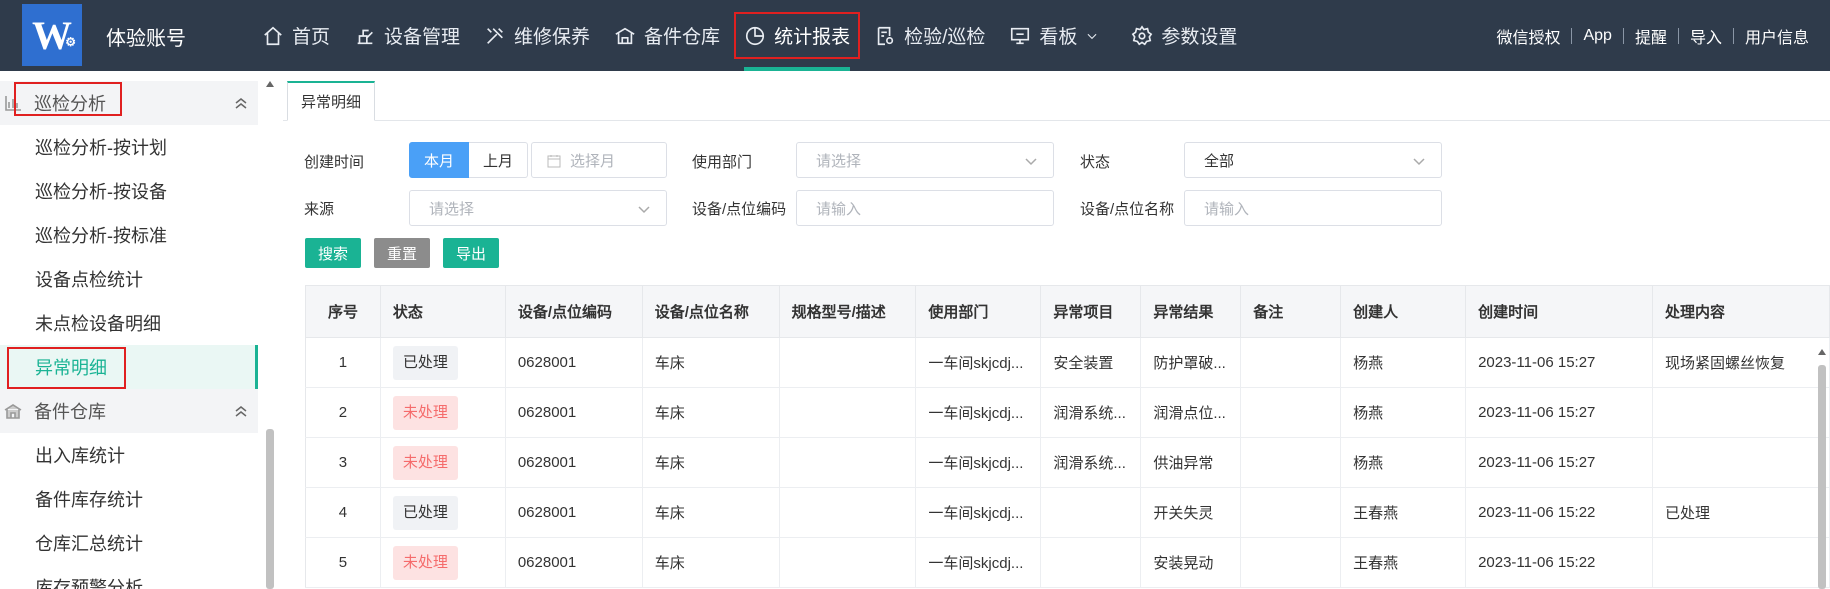  What do you see at coordinates (1419, 162) in the screenshot?
I see `chevron-down-icon` at bounding box center [1419, 162].